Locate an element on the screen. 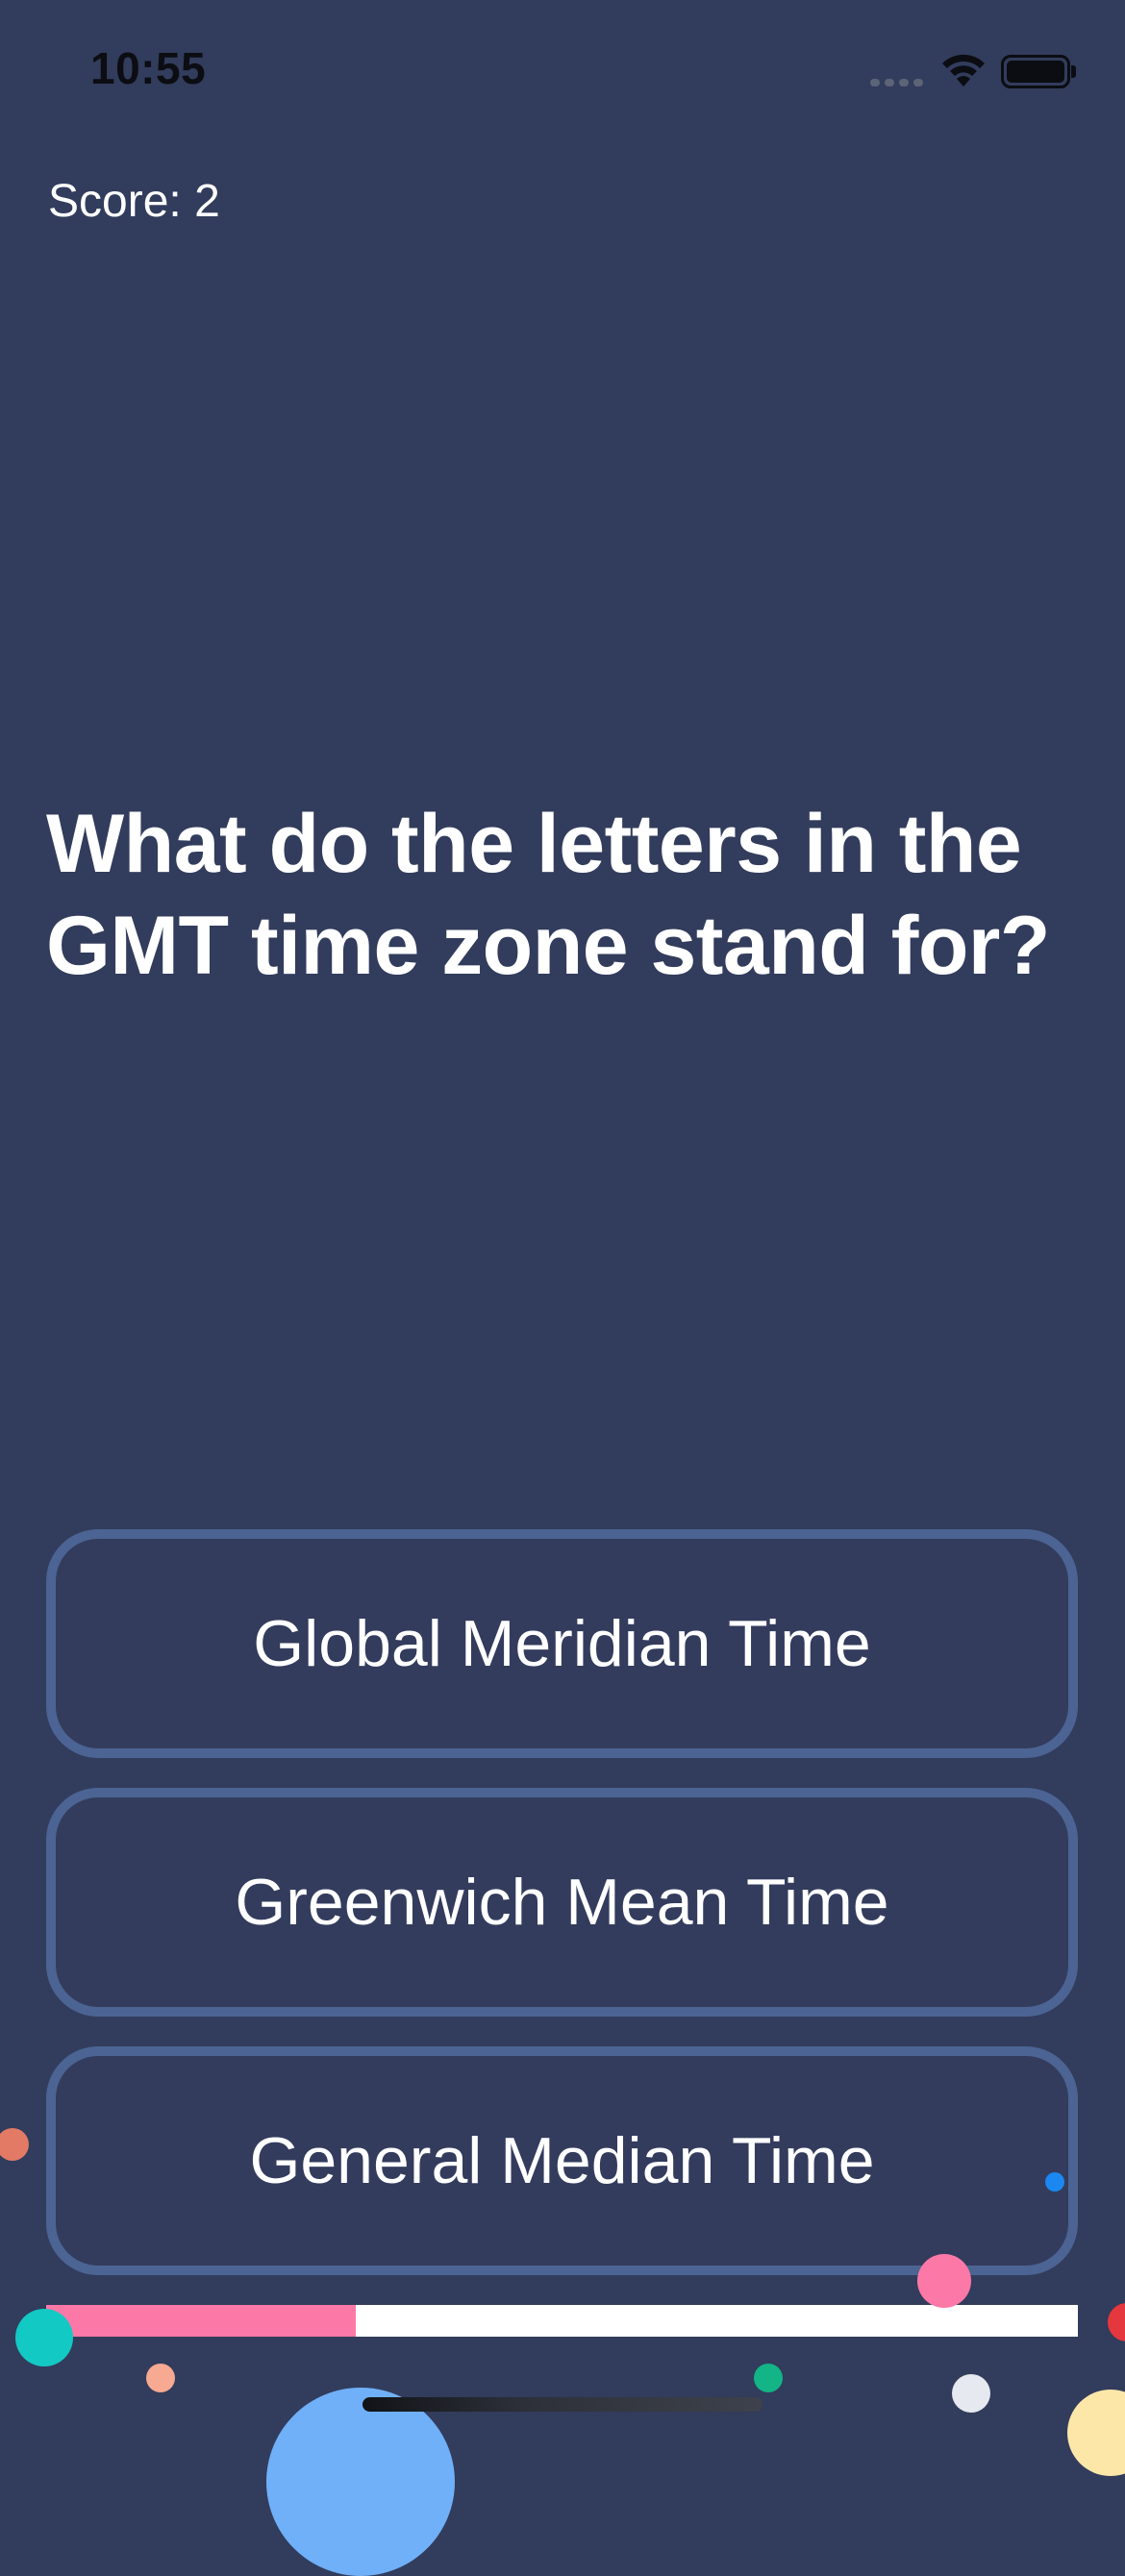  wifi-icon is located at coordinates (964, 71).